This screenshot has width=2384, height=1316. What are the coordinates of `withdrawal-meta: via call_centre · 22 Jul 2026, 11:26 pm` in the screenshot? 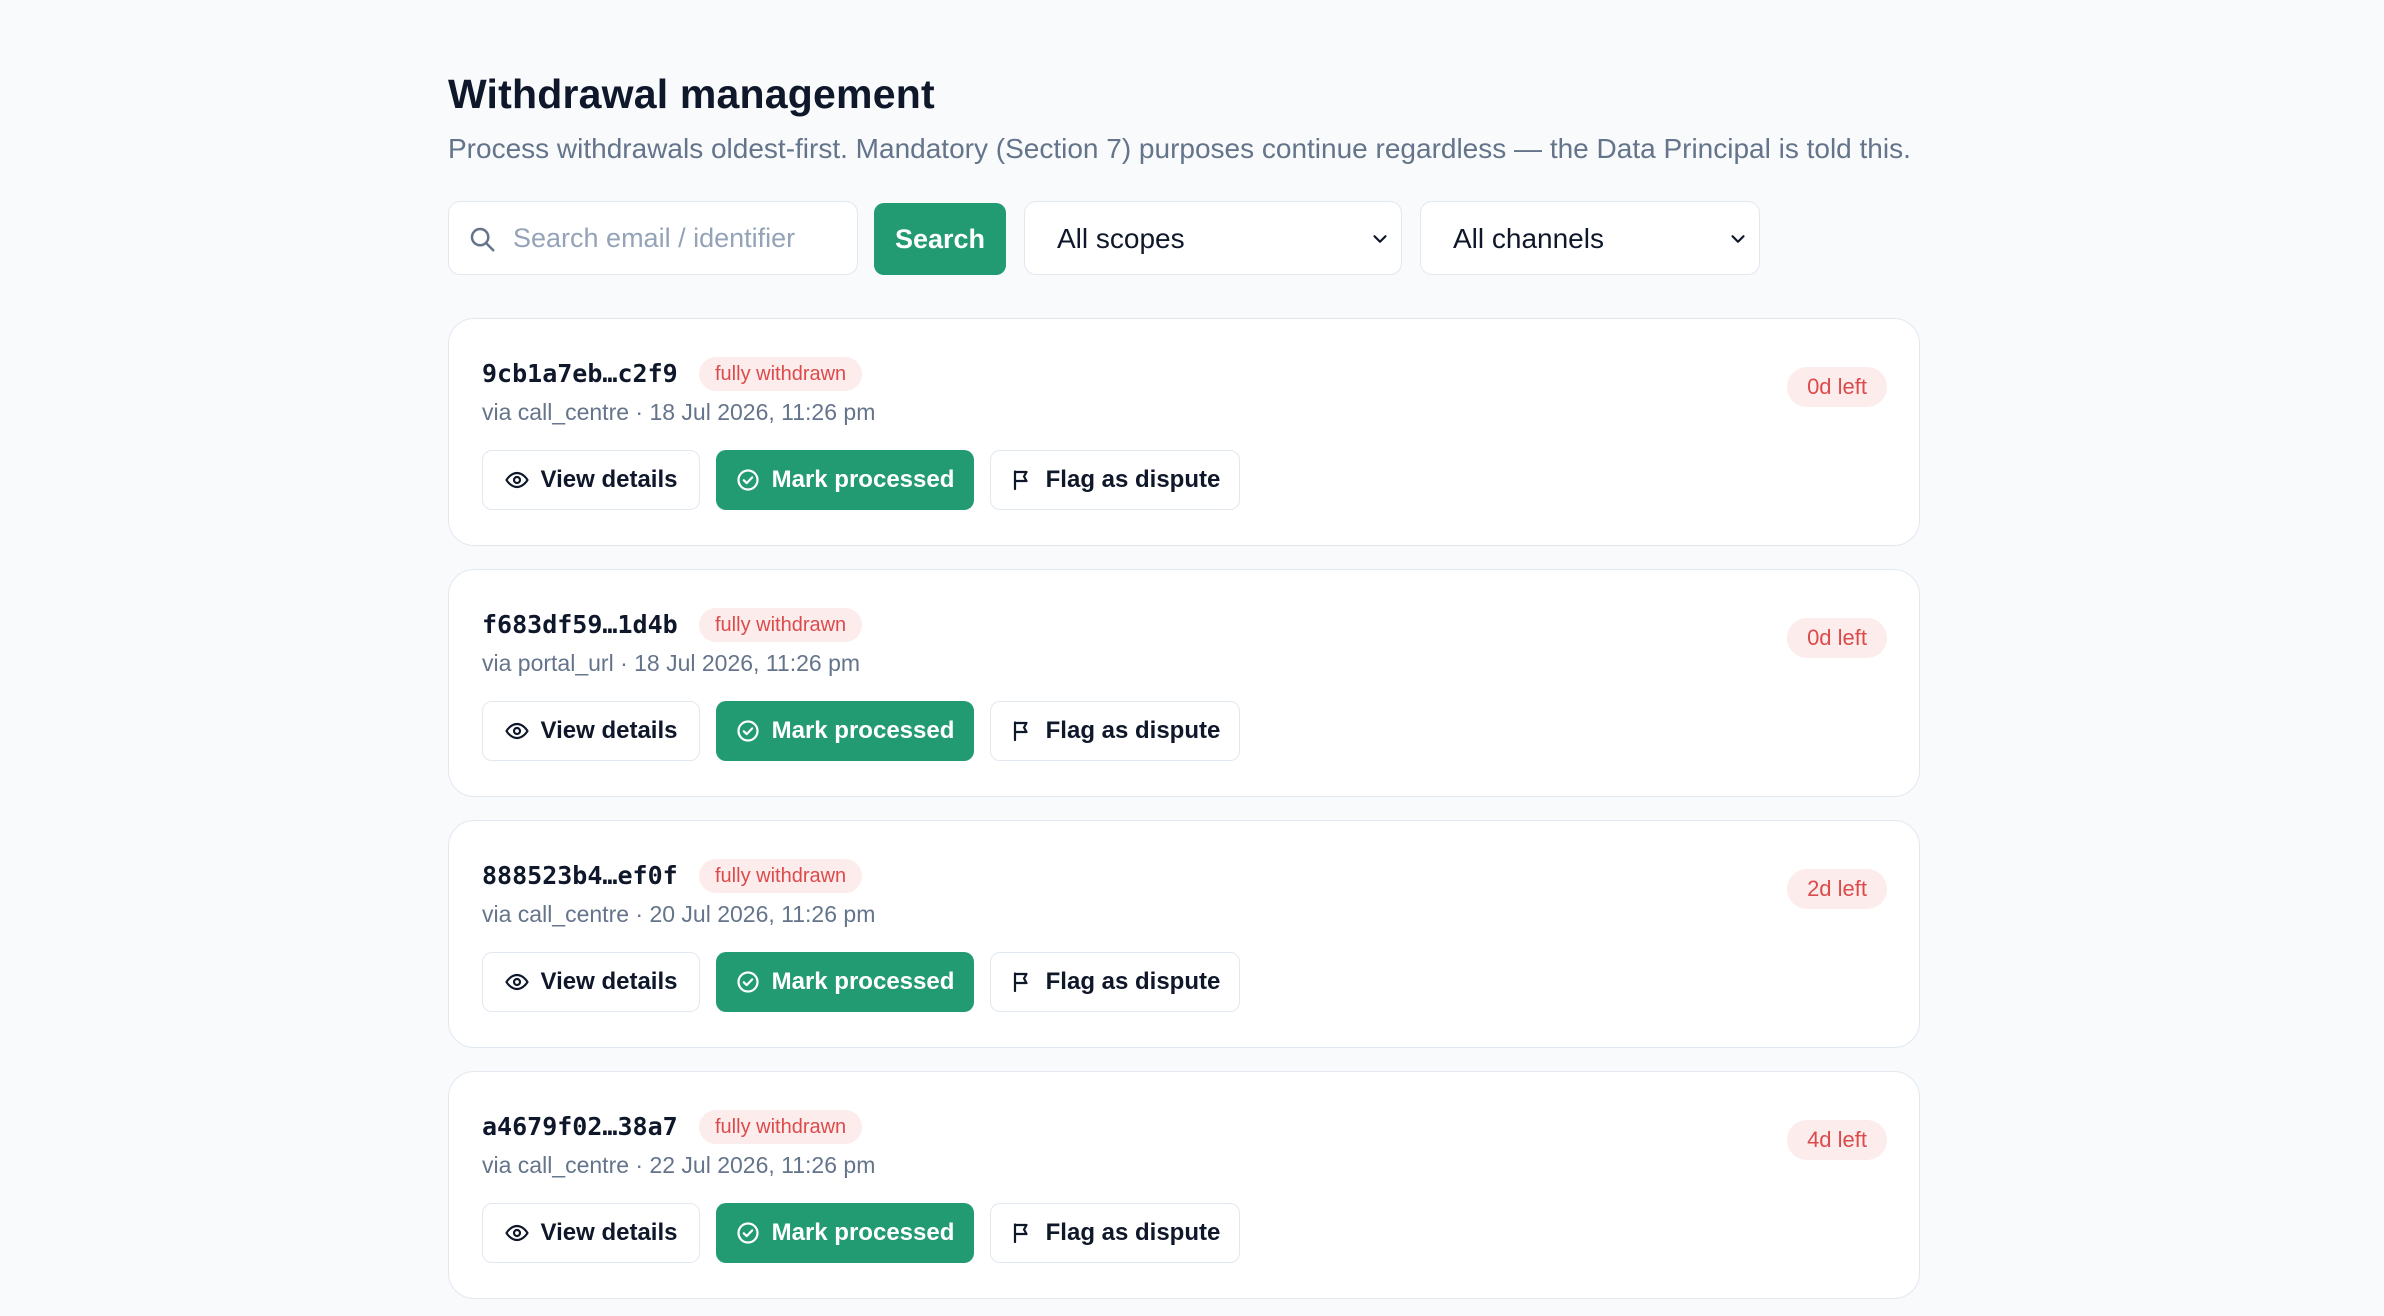 It's located at (679, 1165).